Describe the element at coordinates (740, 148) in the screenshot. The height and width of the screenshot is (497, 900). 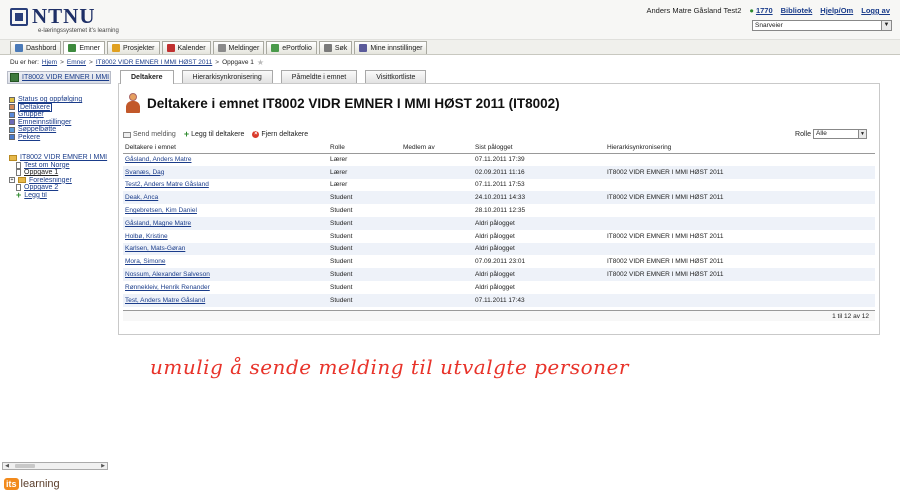
I see `column-header: Hierarkisynkronisering` at that location.